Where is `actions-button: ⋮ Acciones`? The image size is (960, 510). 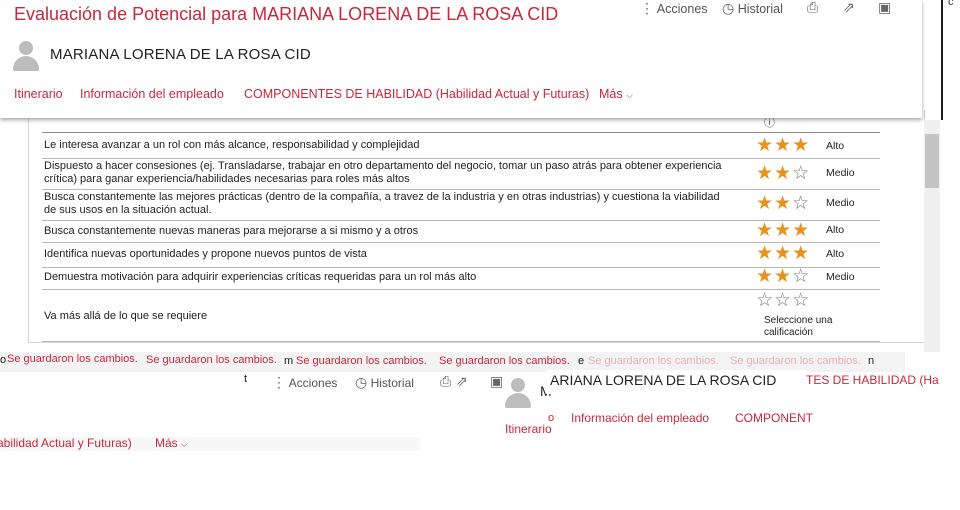 actions-button: ⋮ Acciones is located at coordinates (674, 8).